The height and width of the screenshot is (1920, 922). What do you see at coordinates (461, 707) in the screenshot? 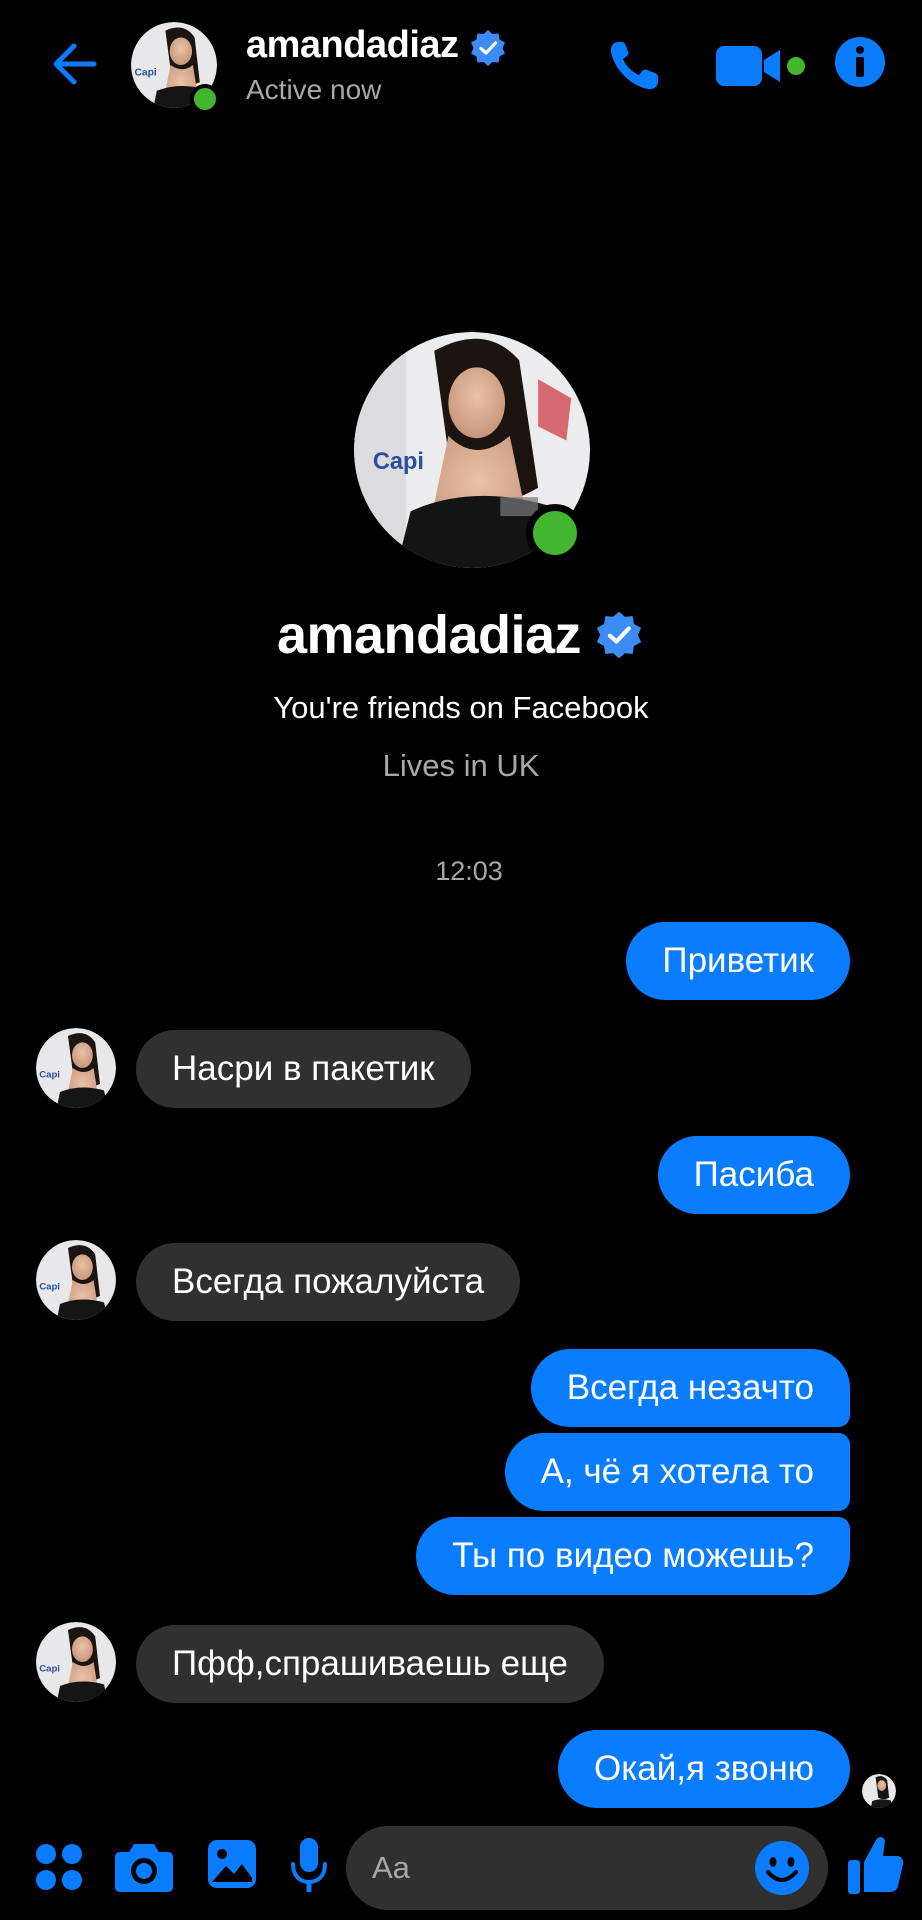
I see `friends-status: You're friends on Facebook` at bounding box center [461, 707].